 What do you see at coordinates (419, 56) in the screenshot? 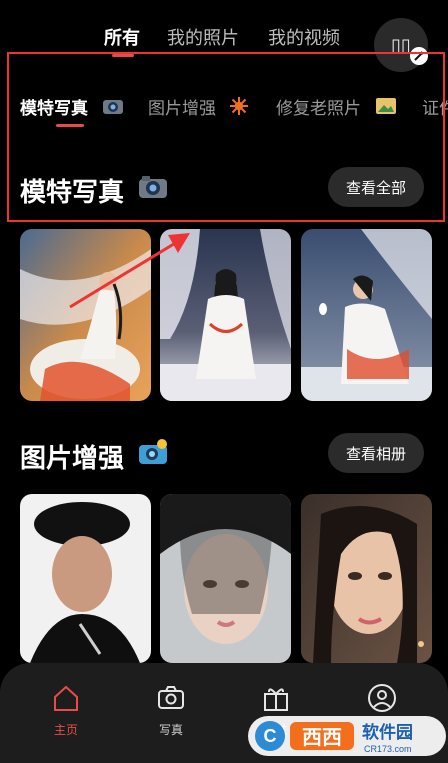
I see `edit-pen-icon` at bounding box center [419, 56].